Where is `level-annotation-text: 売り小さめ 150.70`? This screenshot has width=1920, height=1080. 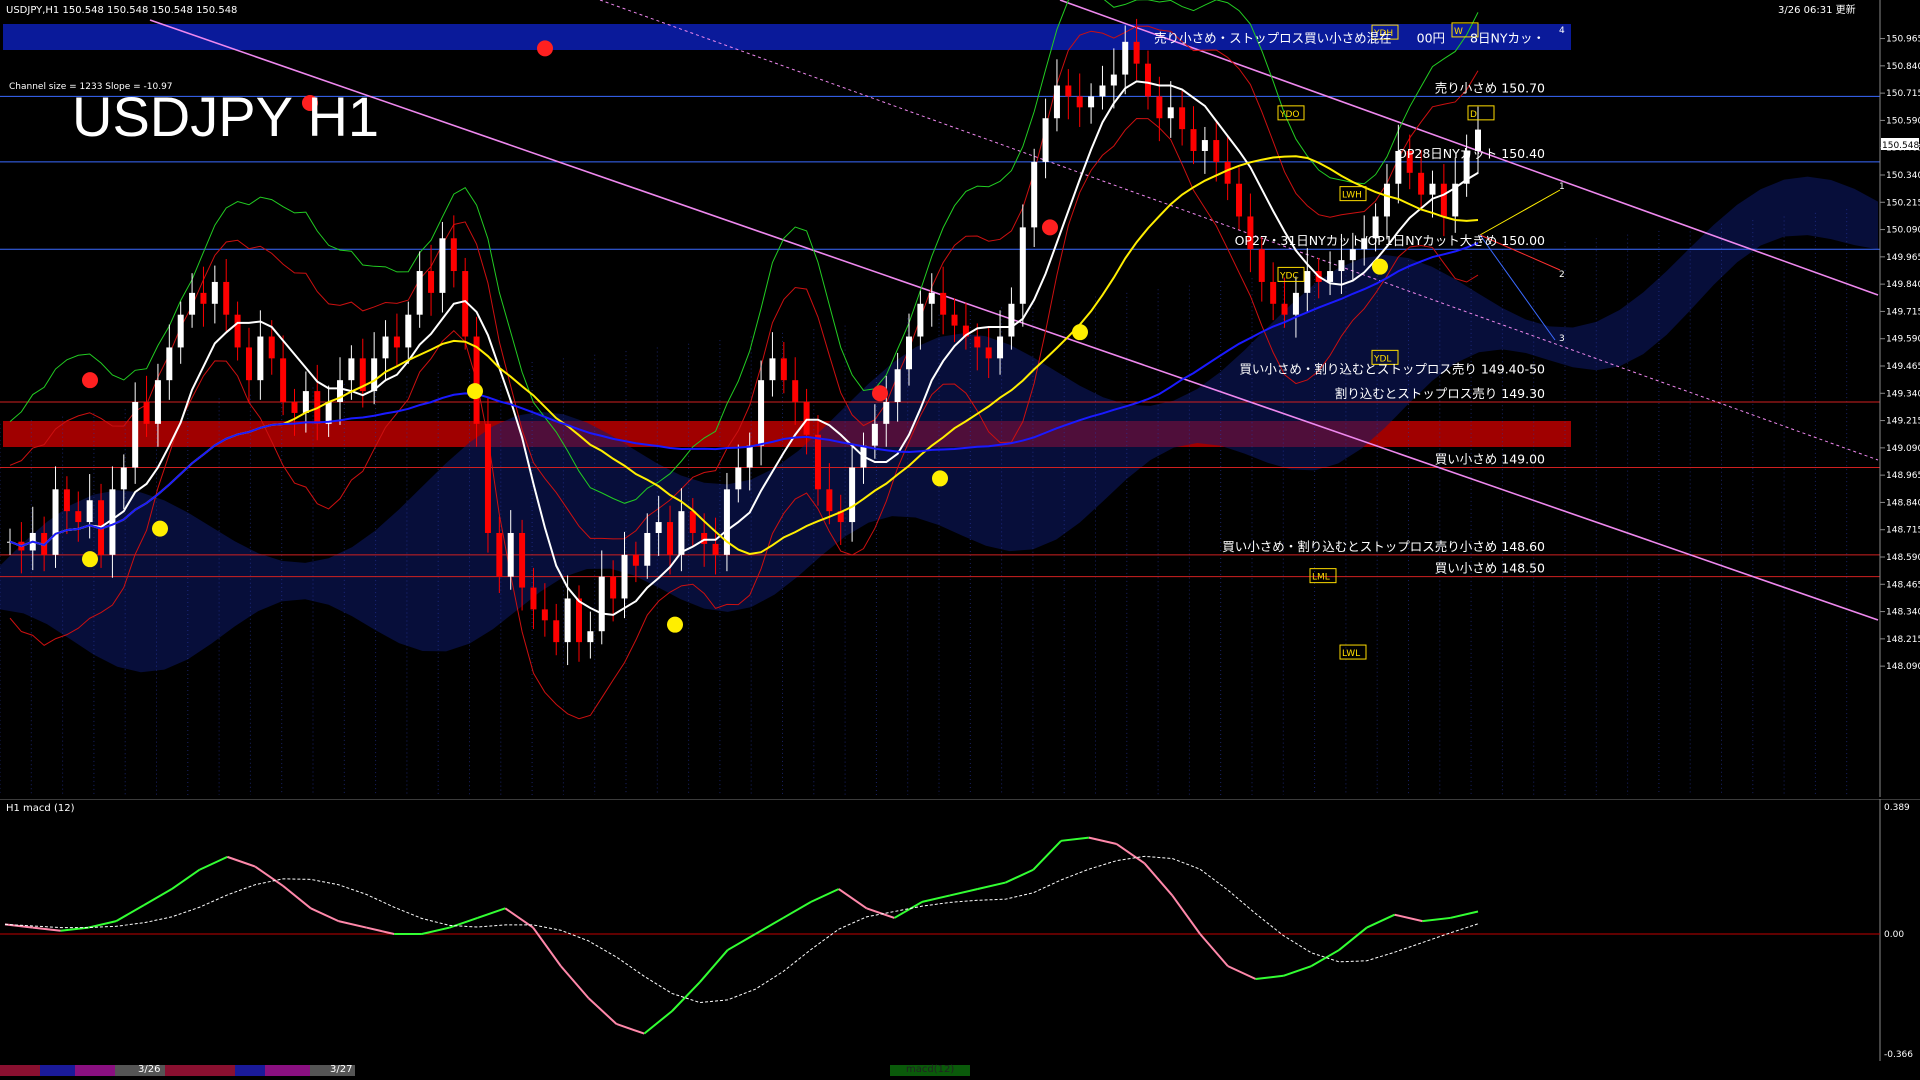
level-annotation-text: 売り小さめ 150.70 is located at coordinates (1490, 87).